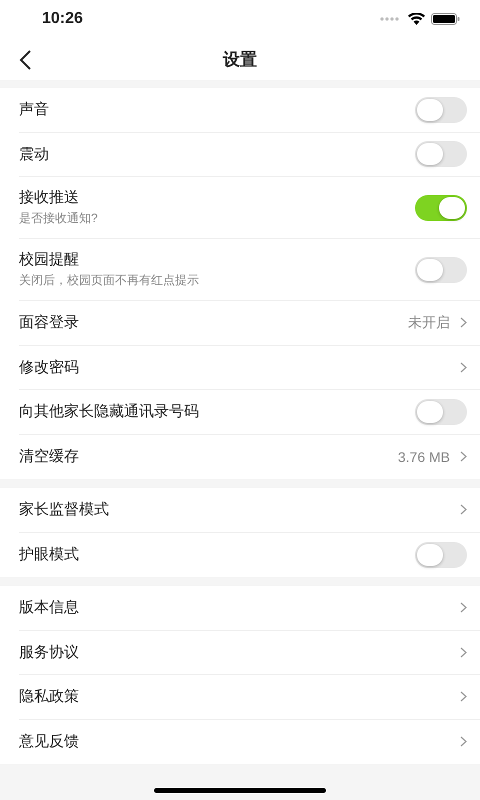 The height and width of the screenshot is (800, 480). Describe the element at coordinates (249, 323) in the screenshot. I see `settings-row: 面容登录 未开启` at that location.